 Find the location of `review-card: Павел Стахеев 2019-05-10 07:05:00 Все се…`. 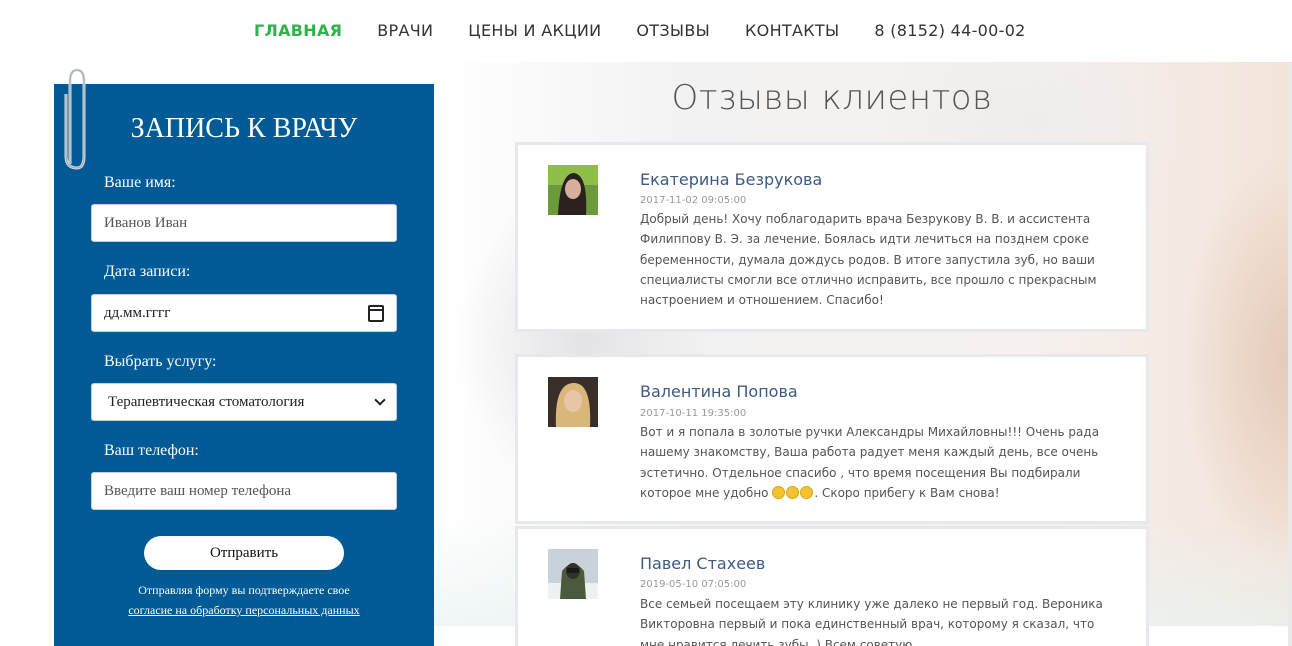

review-card: Павел Стахеев 2019-05-10 07:05:00 Все се… is located at coordinates (832, 586).